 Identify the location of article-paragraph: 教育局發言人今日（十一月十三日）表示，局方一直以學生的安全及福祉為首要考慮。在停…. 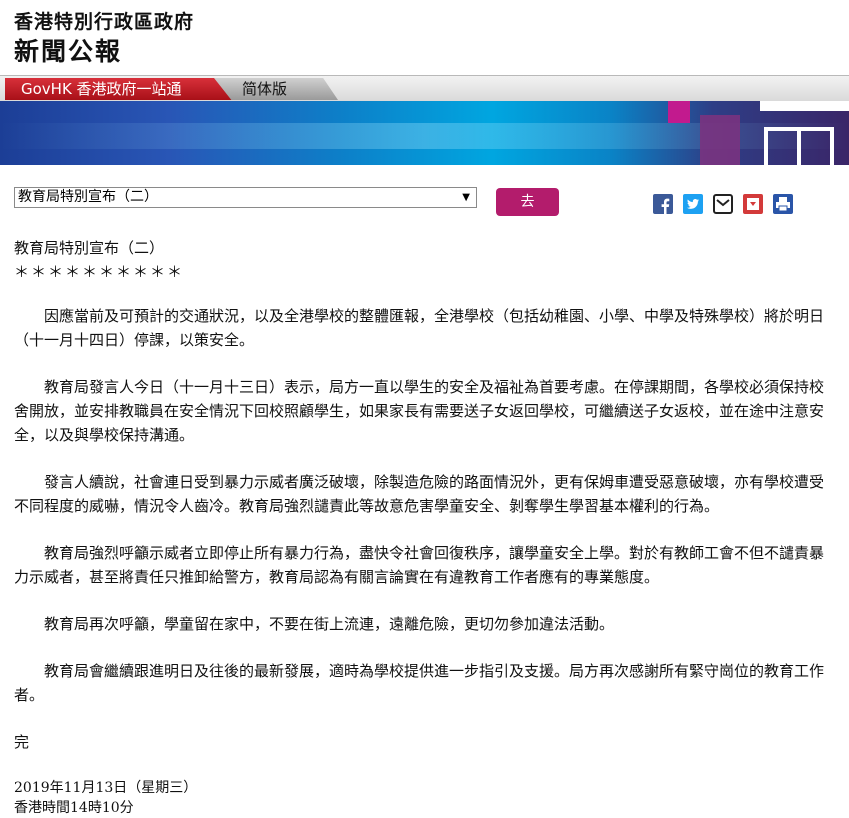
(419, 411).